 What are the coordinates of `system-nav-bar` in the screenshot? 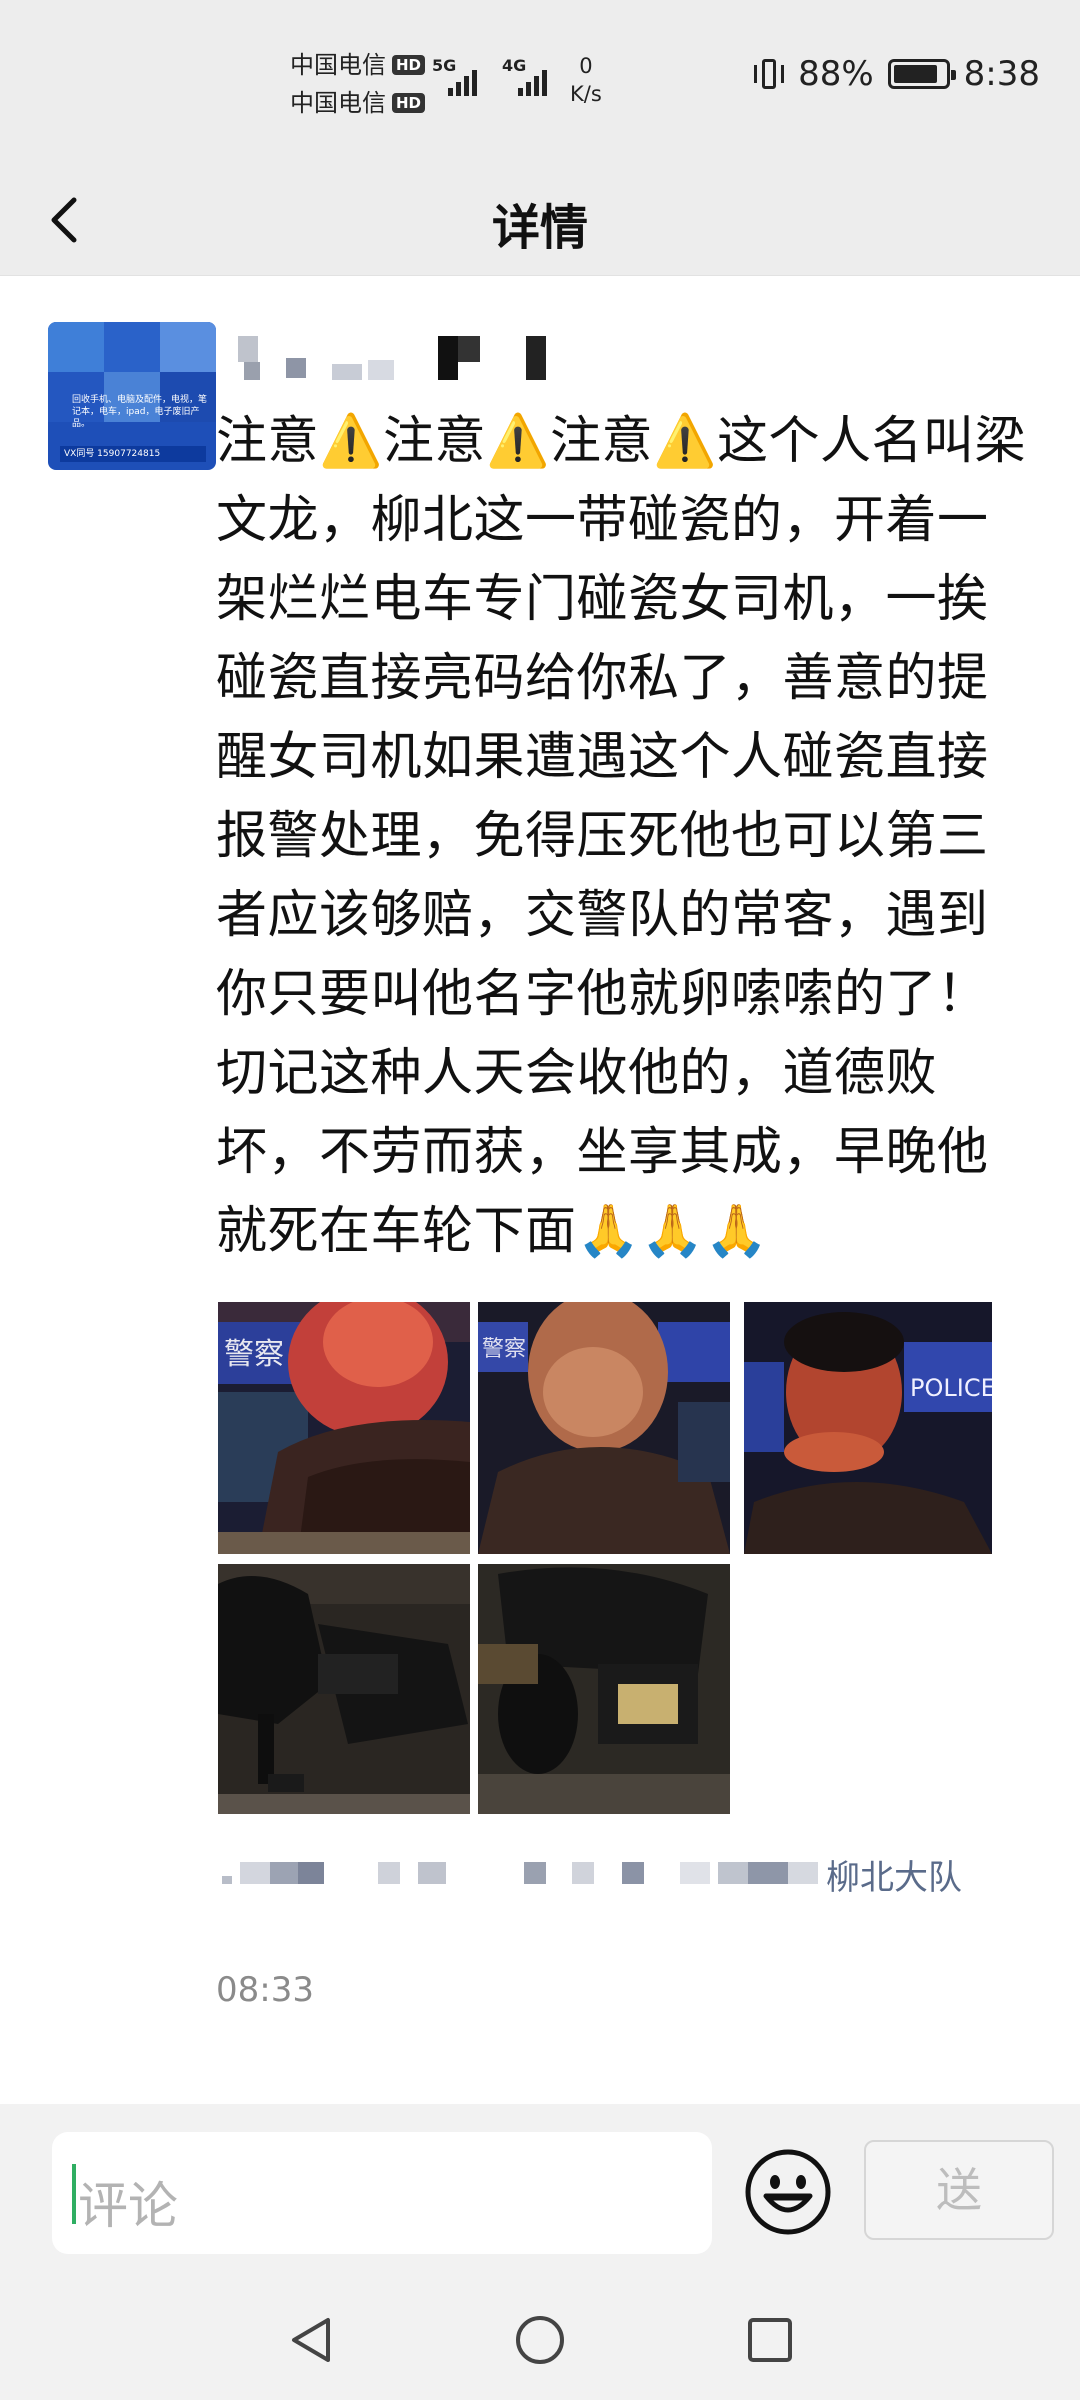 It's located at (540, 2341).